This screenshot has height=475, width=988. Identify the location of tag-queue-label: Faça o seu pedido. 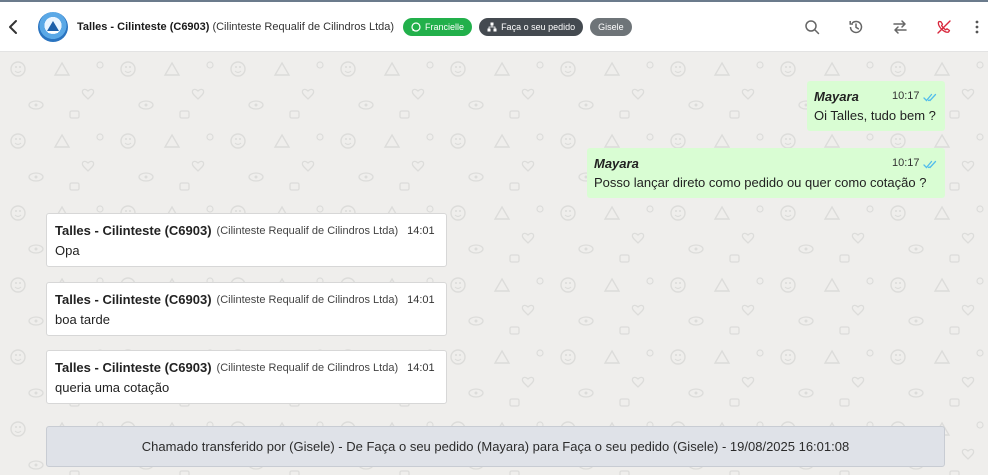
(538, 26).